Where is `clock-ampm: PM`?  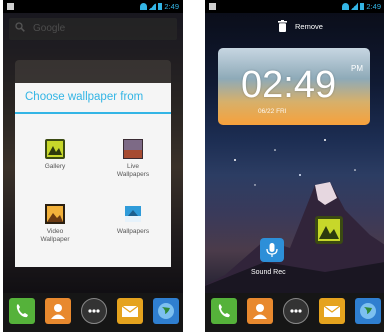
clock-ampm: PM is located at coordinates (357, 68).